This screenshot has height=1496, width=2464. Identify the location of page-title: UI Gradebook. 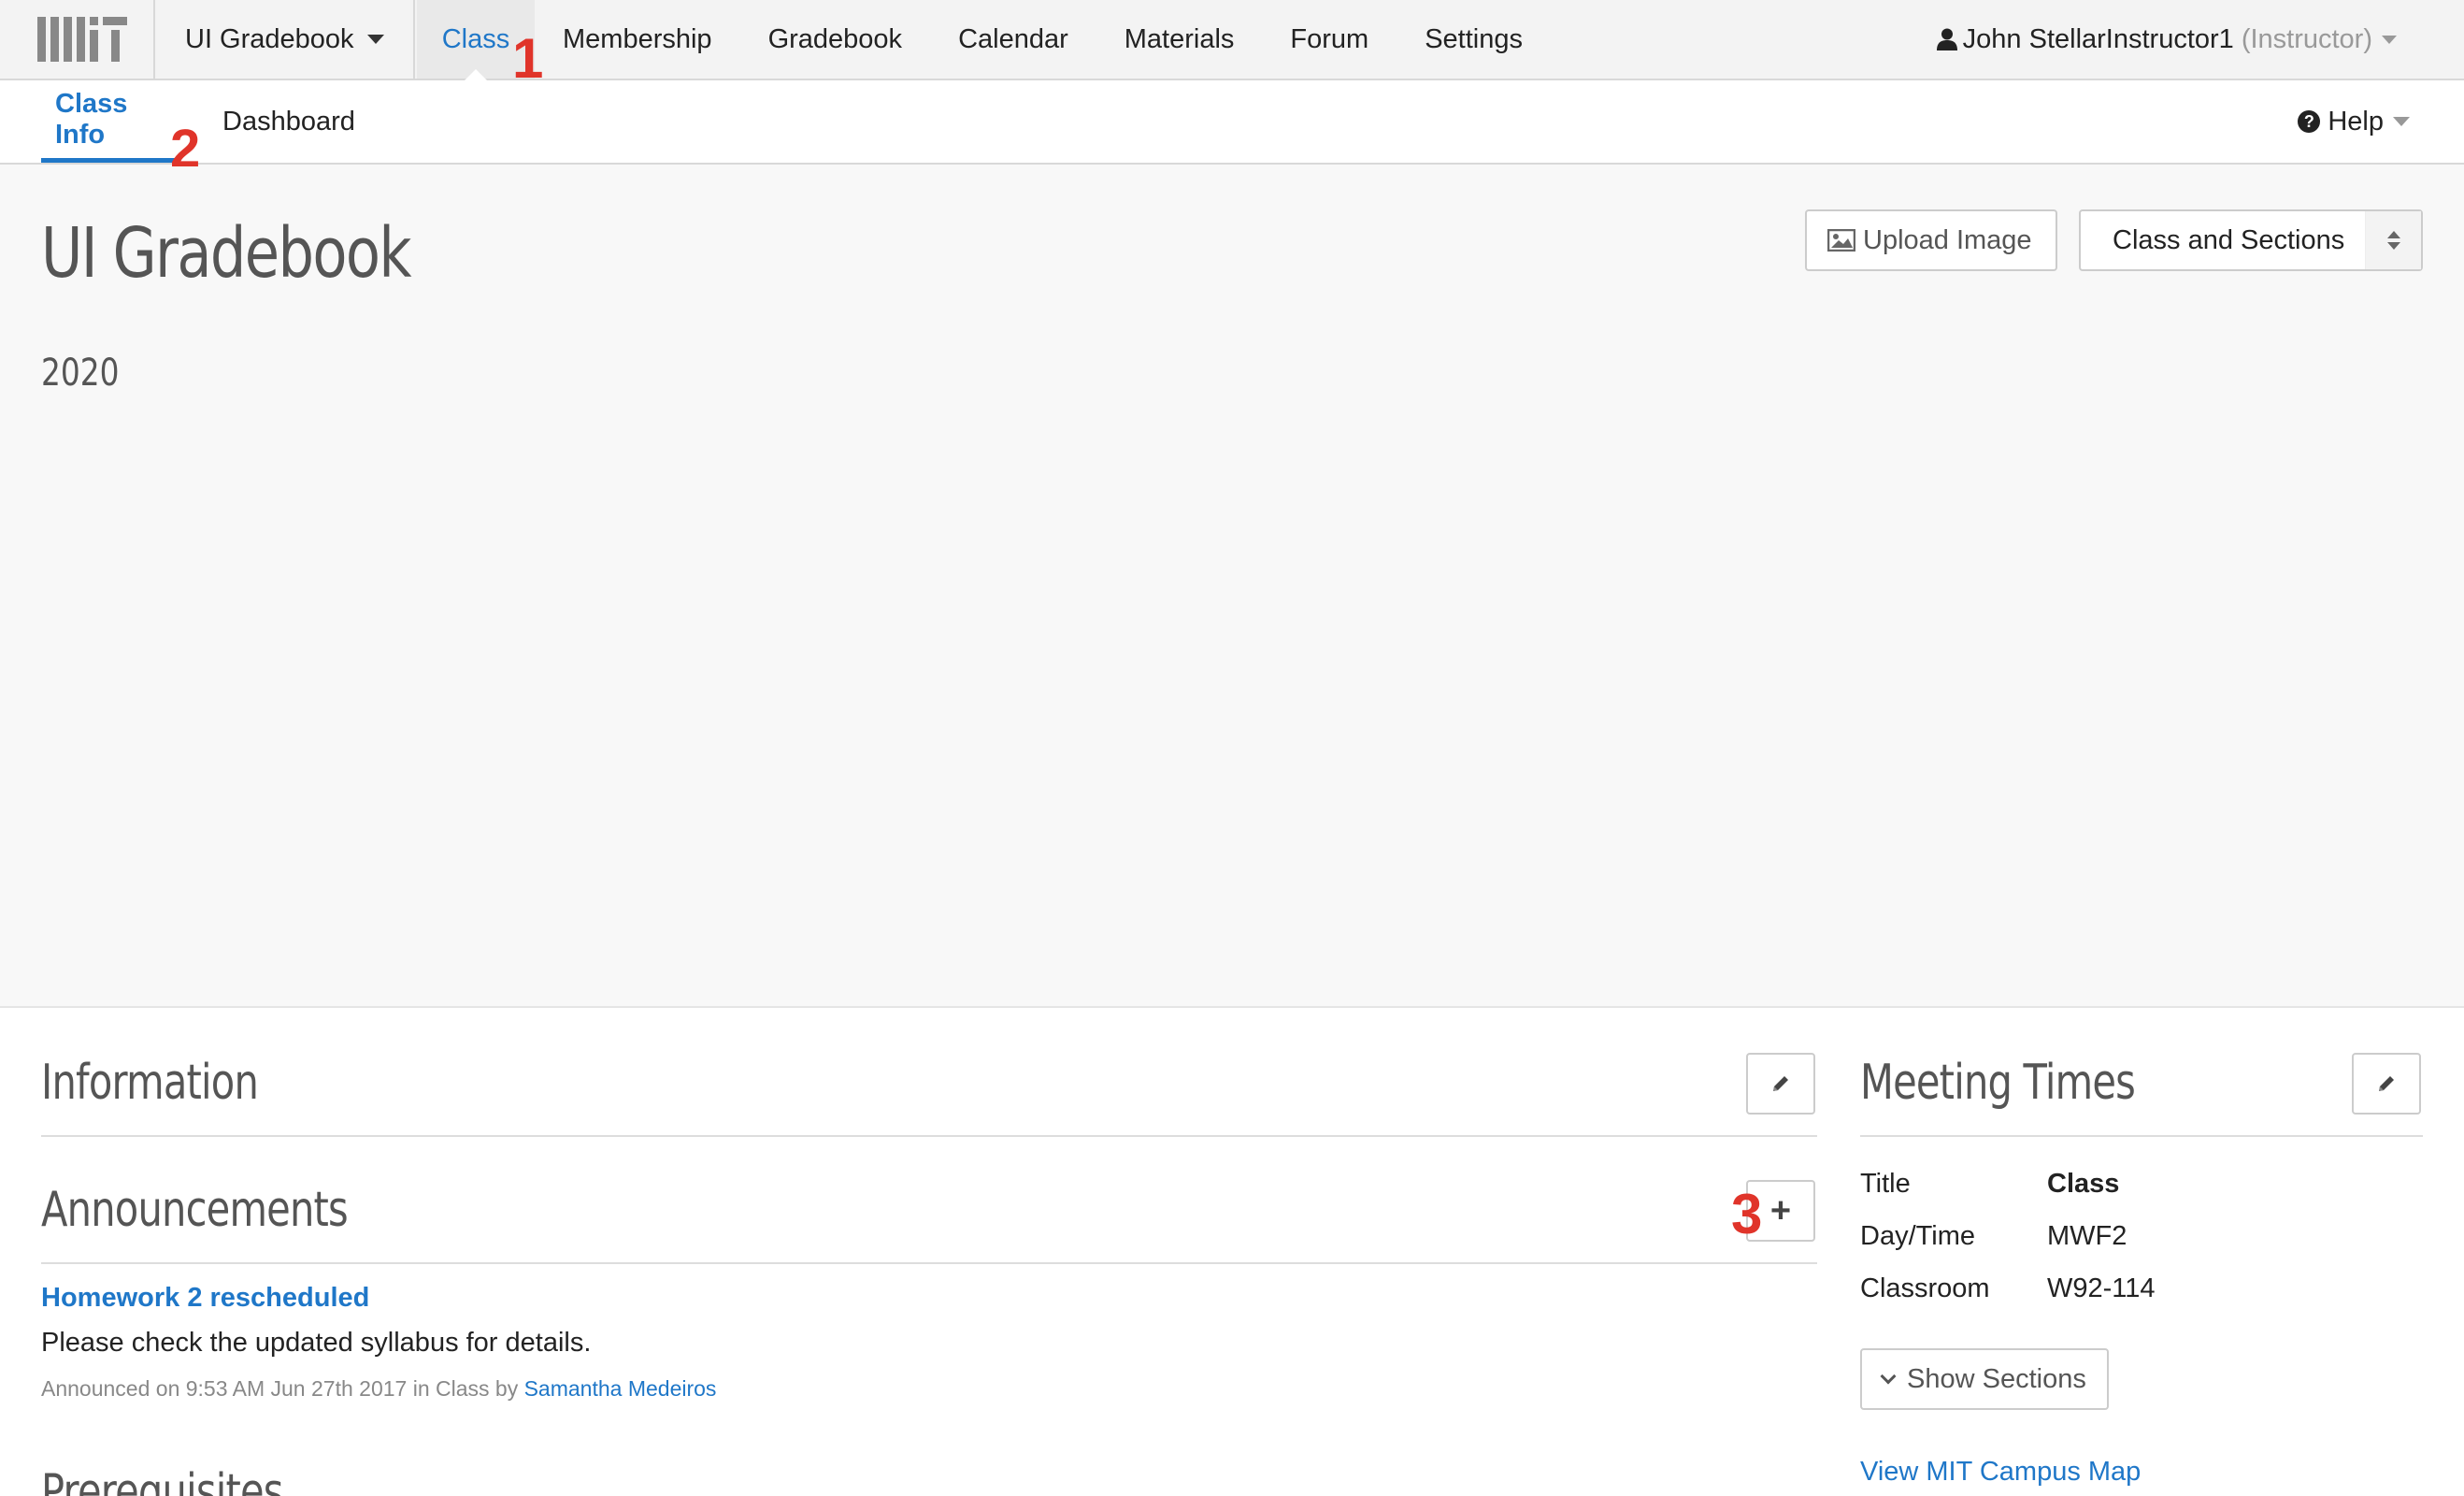
(226, 254).